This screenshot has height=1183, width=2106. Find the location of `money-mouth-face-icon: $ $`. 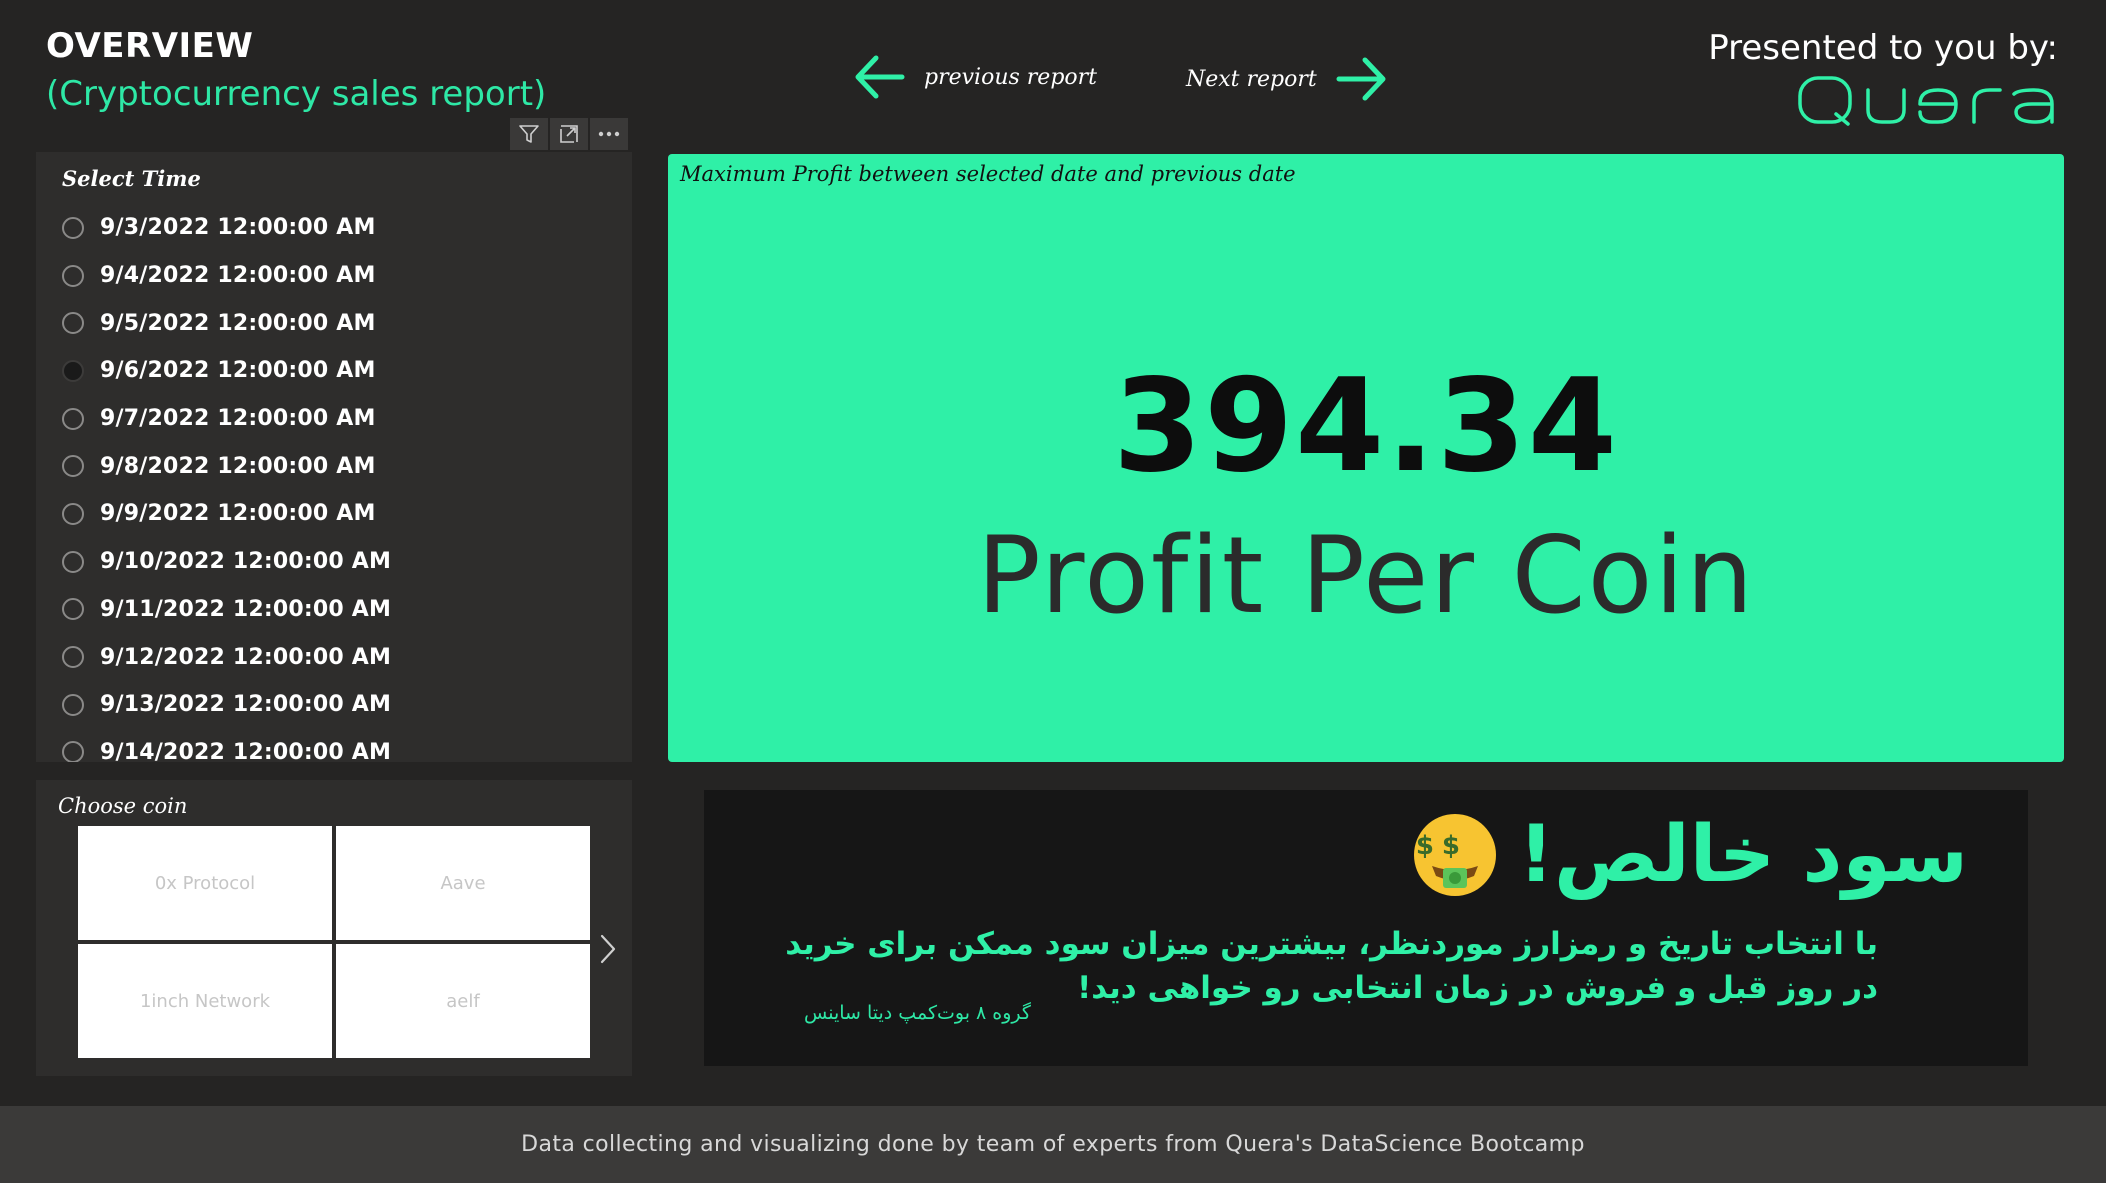

money-mouth-face-icon: $ $ is located at coordinates (1455, 855).